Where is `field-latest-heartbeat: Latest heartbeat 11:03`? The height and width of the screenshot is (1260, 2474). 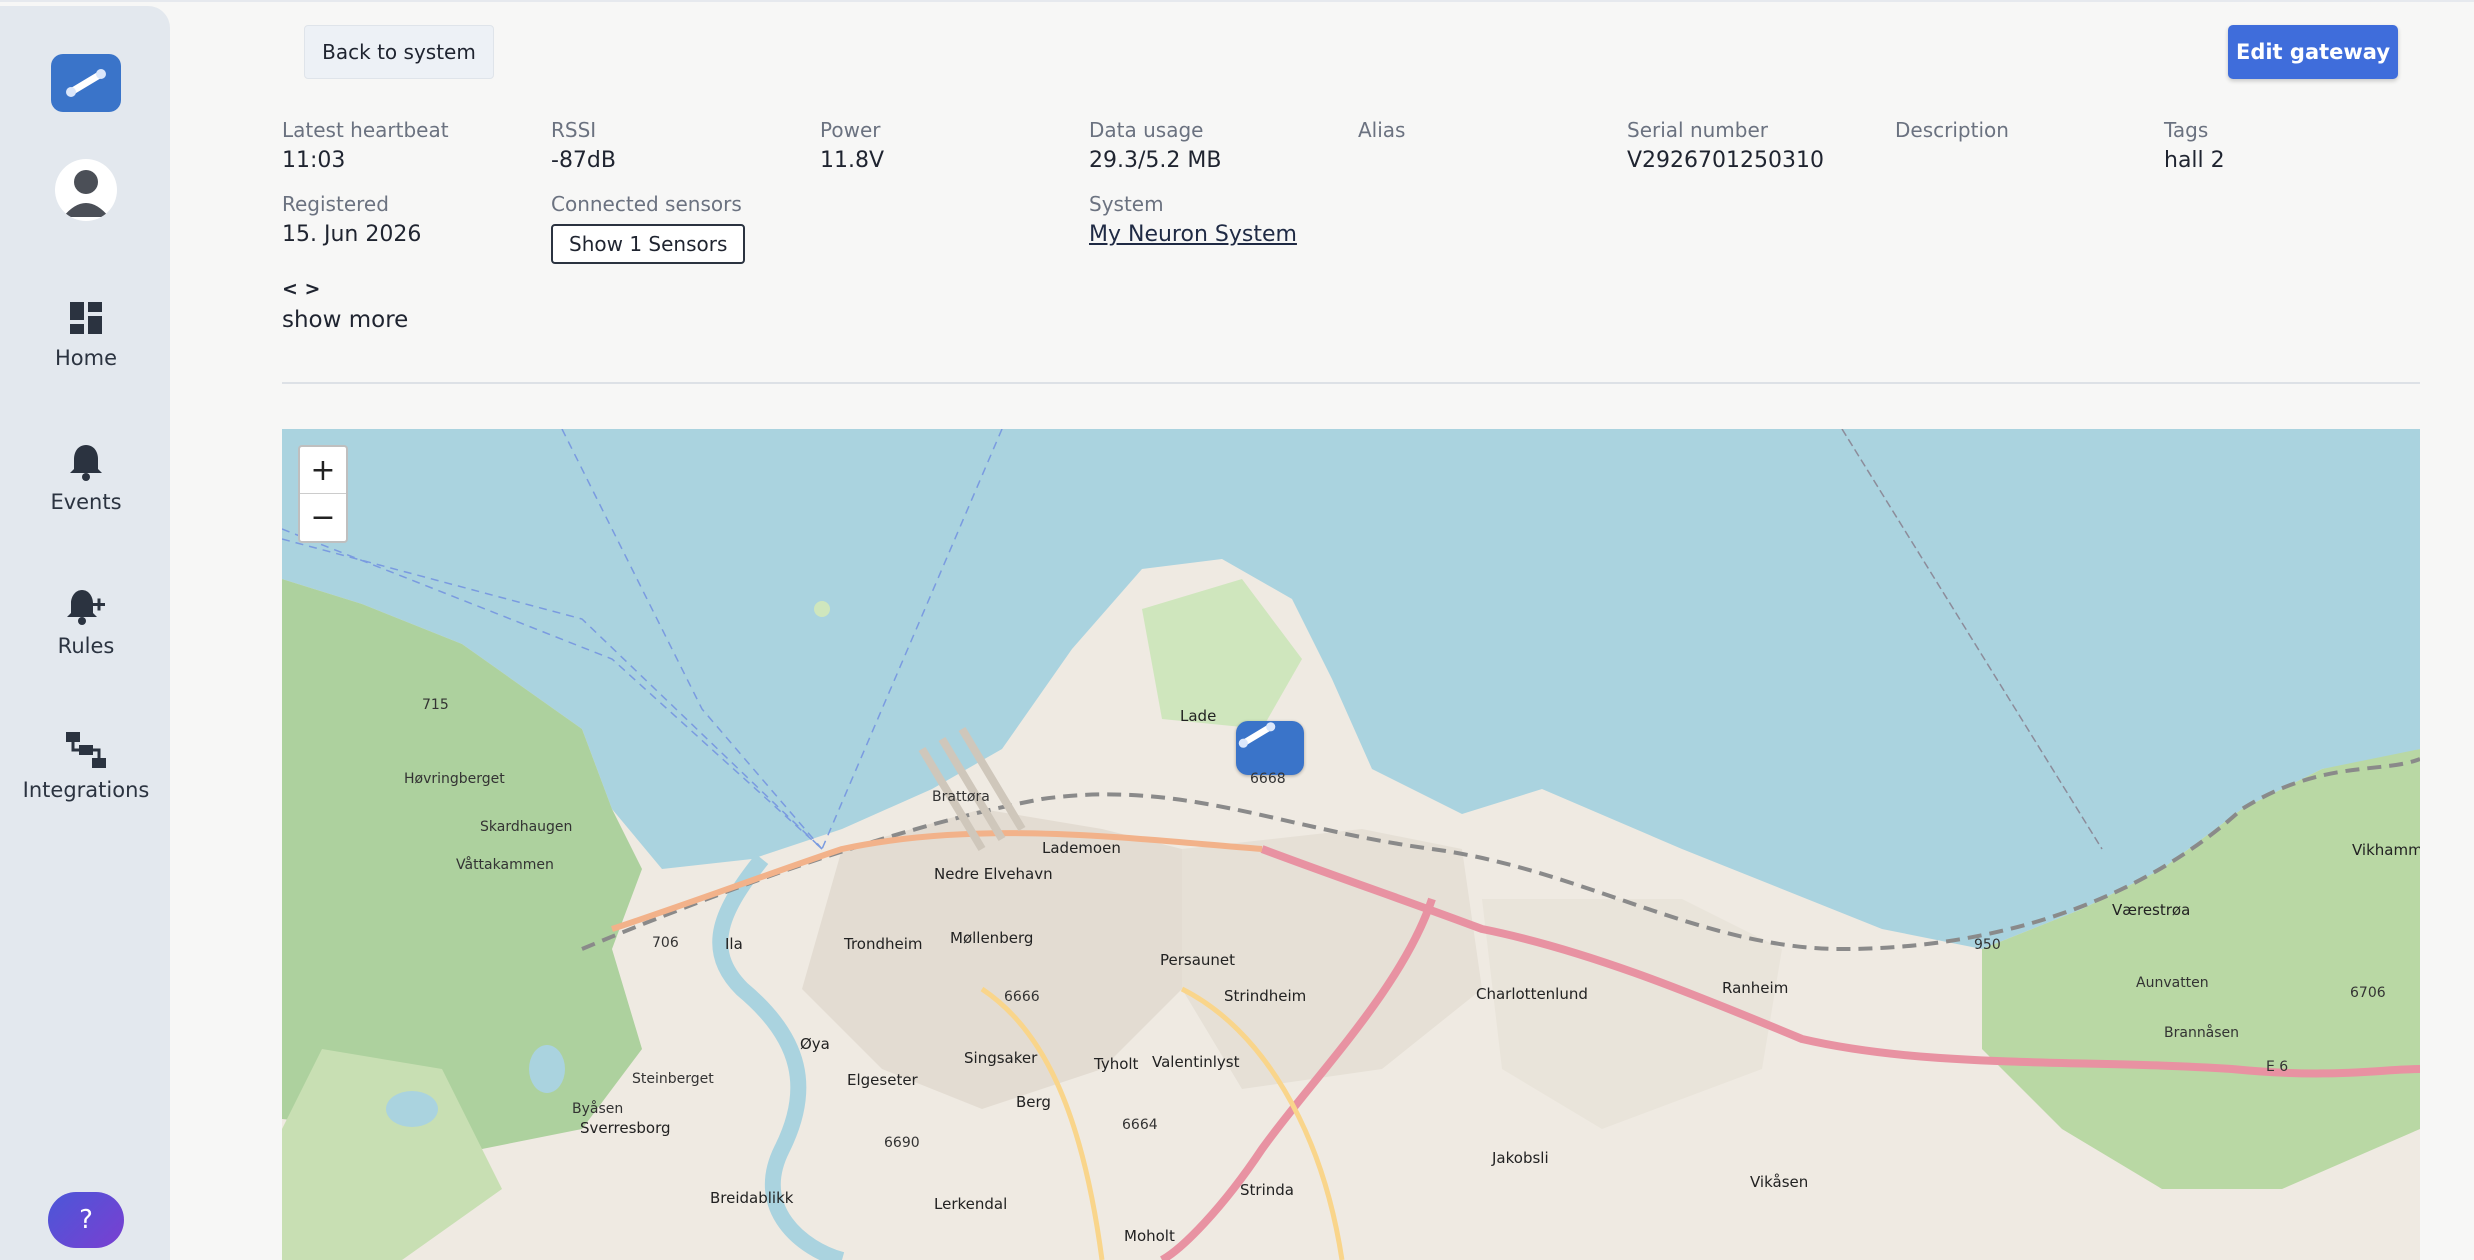
field-latest-heartbeat: Latest heartbeat 11:03 is located at coordinates (365, 145).